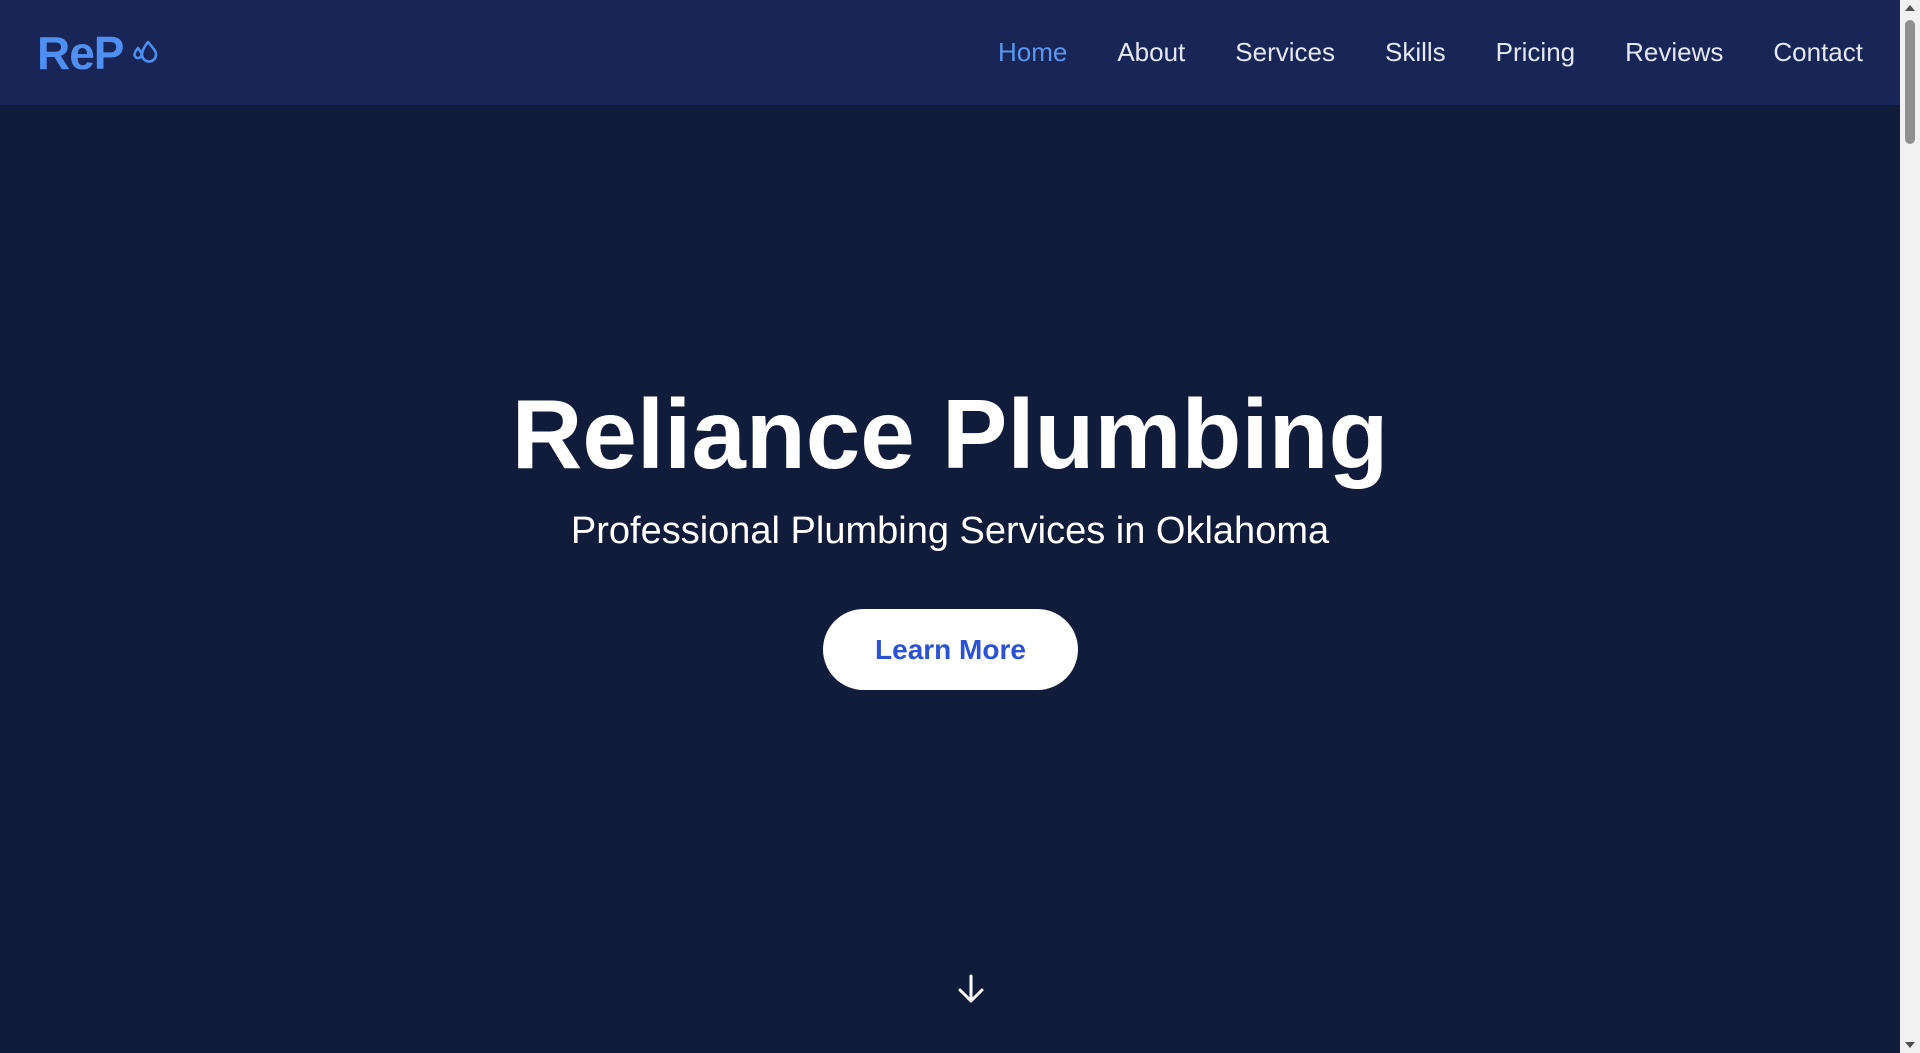 This screenshot has width=1920, height=1053. I want to click on learn-more-button: Learn More, so click(950, 649).